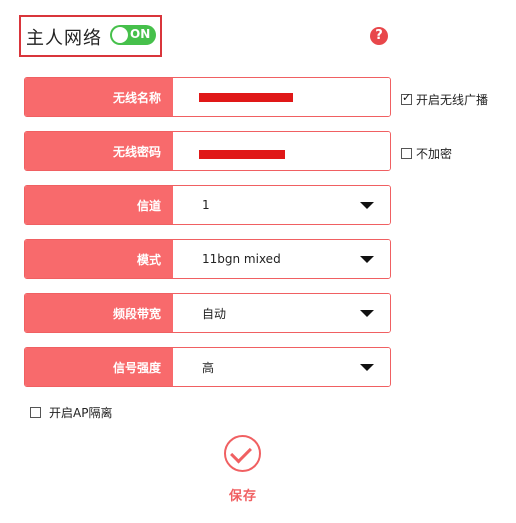  I want to click on password-row: 无线密码, so click(207, 151).